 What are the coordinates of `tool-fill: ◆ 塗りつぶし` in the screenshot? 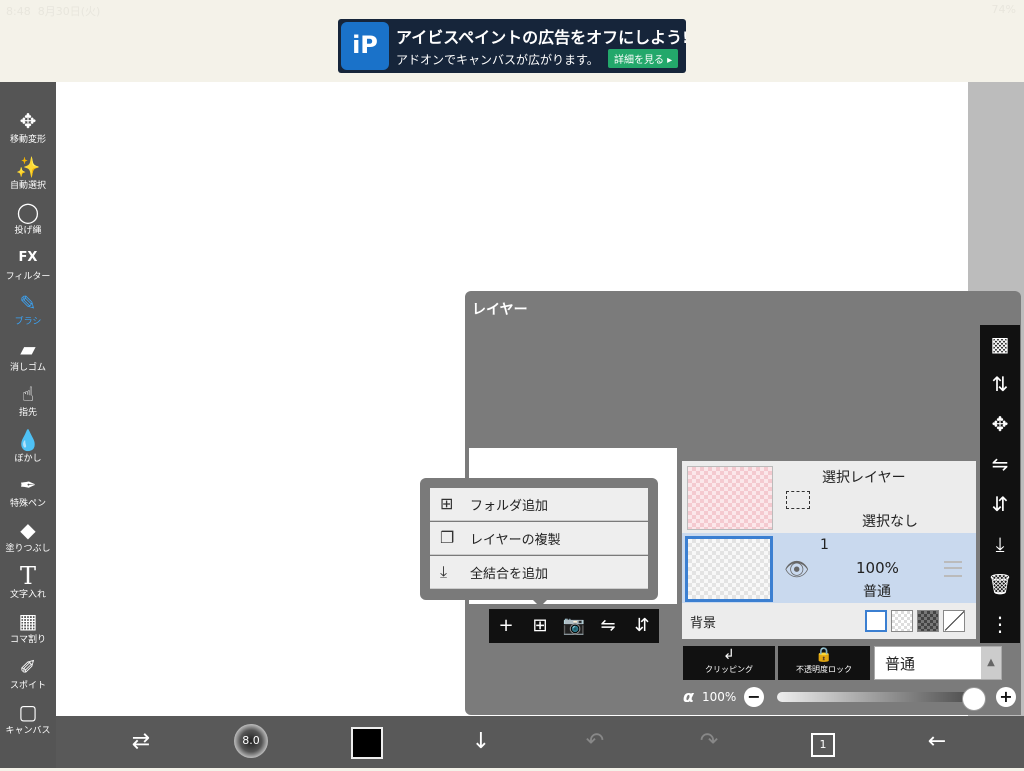 It's located at (28, 539).